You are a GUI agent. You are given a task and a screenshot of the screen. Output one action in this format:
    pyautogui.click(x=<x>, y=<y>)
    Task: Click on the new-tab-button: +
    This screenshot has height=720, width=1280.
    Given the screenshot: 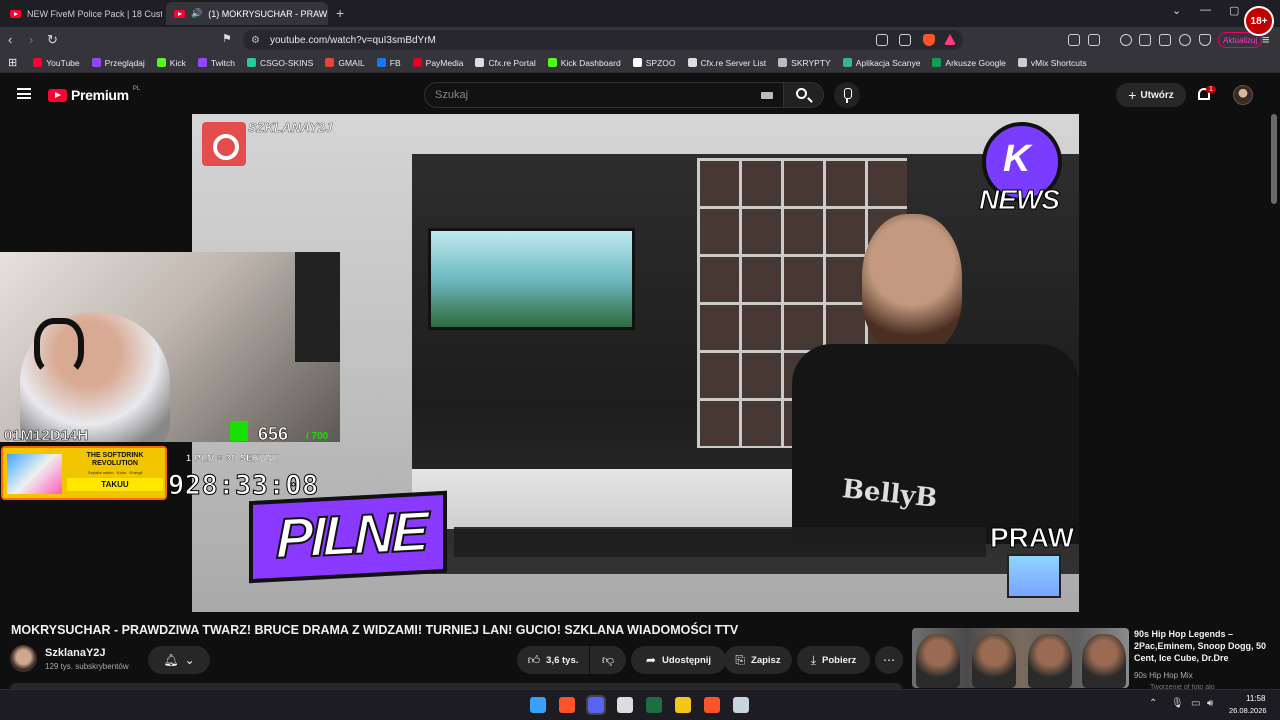 What is the action you would take?
    pyautogui.click(x=340, y=13)
    